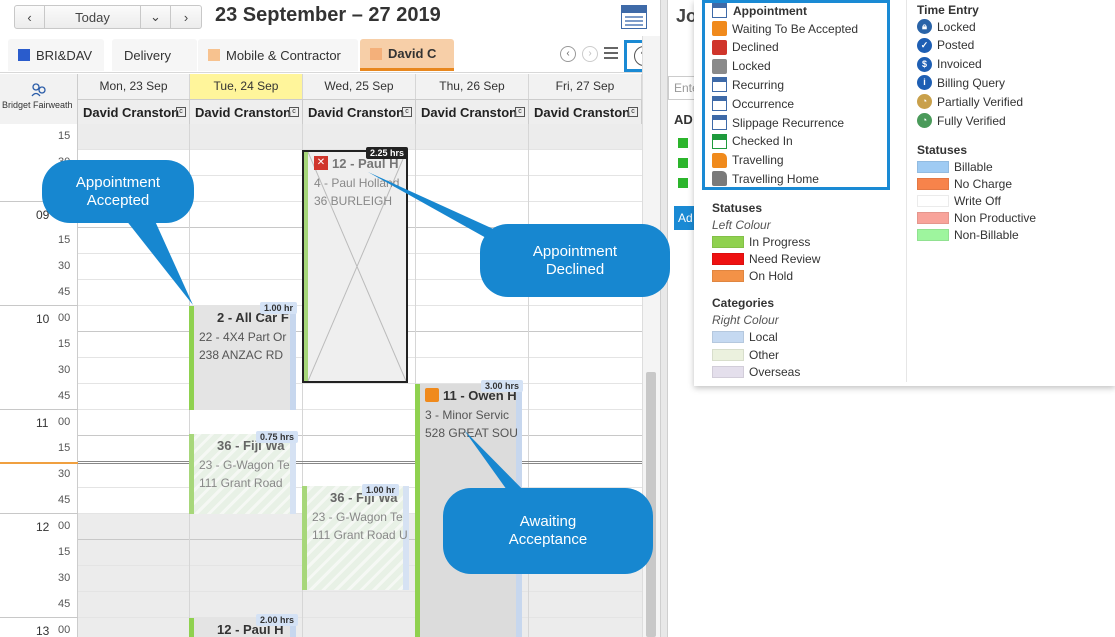  Describe the element at coordinates (575, 260) in the screenshot. I see `callout-appointment-declined: Appointment Declined` at that location.